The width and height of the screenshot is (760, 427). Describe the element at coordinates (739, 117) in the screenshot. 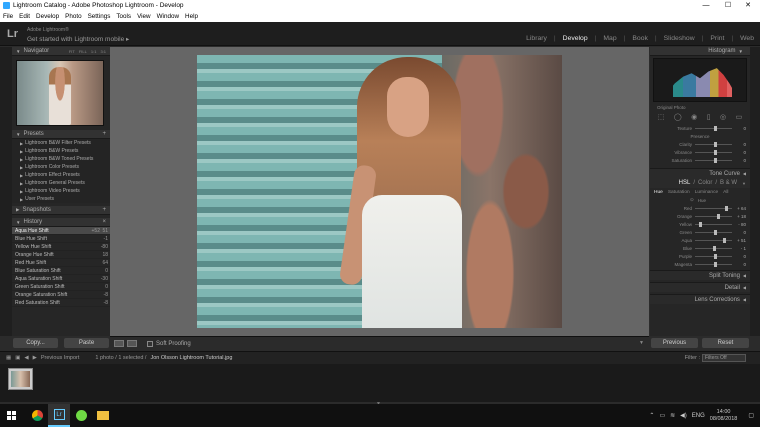

I see `adjustment-brush-icon: ▭` at that location.